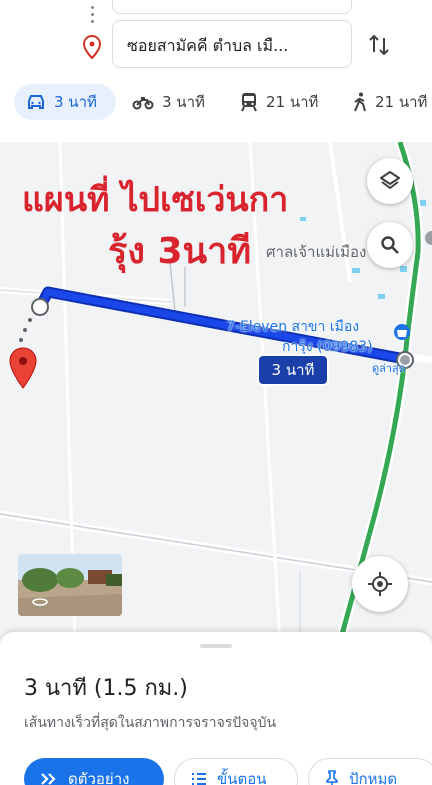 This screenshot has width=432, height=785. I want to click on mode-driving: 3 นาที, so click(65, 102).